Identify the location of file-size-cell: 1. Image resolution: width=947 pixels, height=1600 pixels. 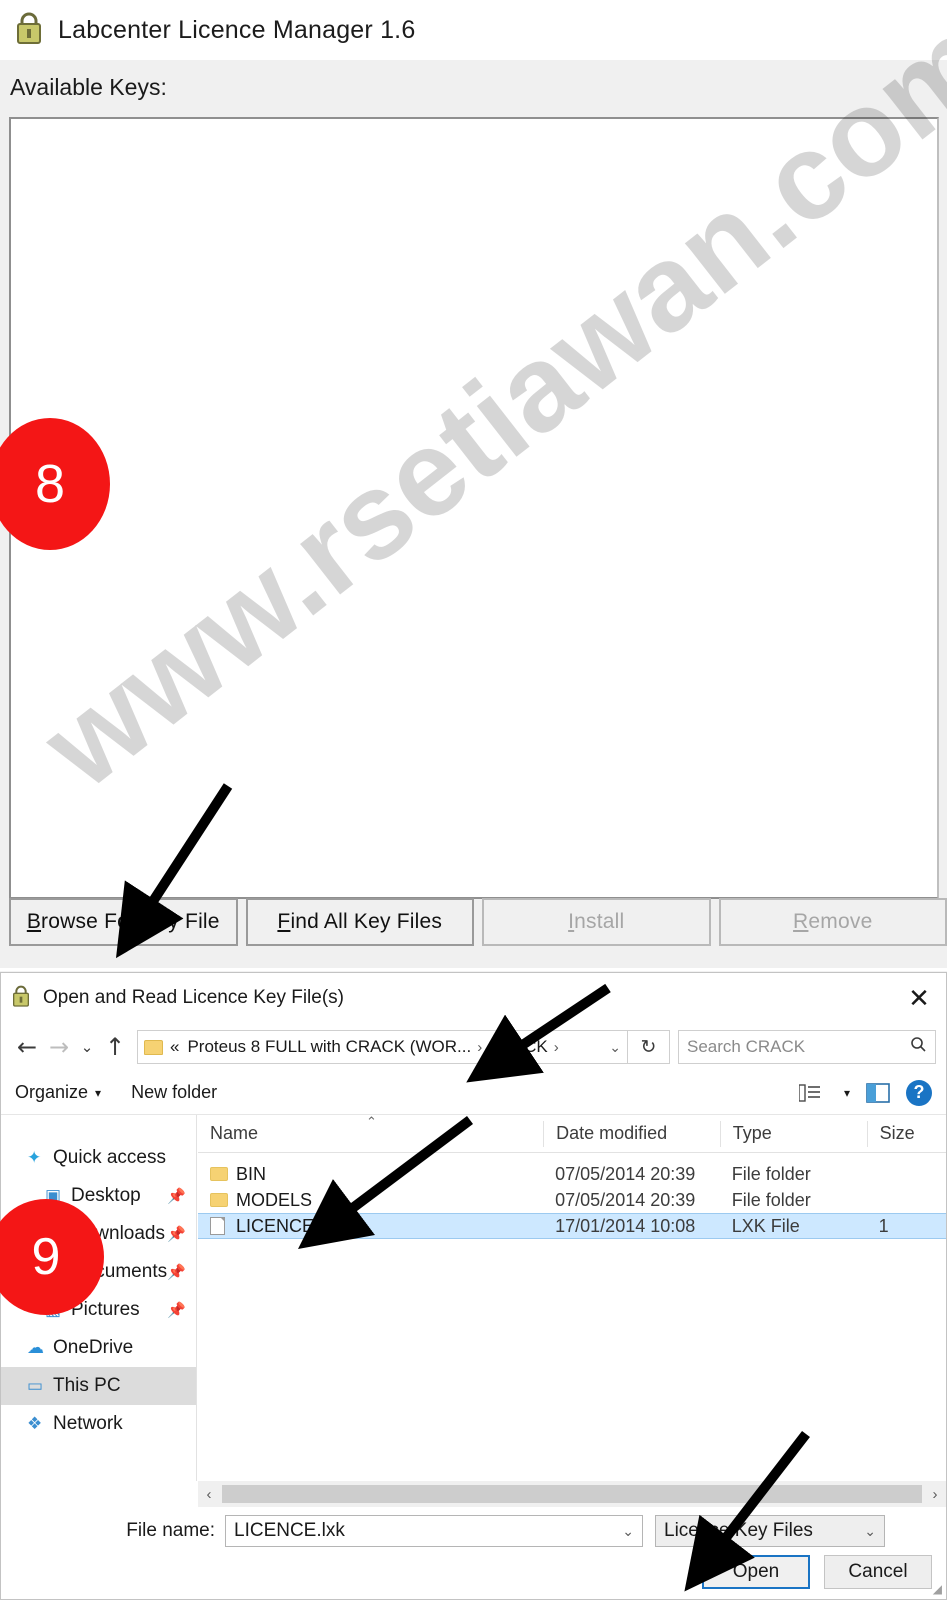
(883, 1225).